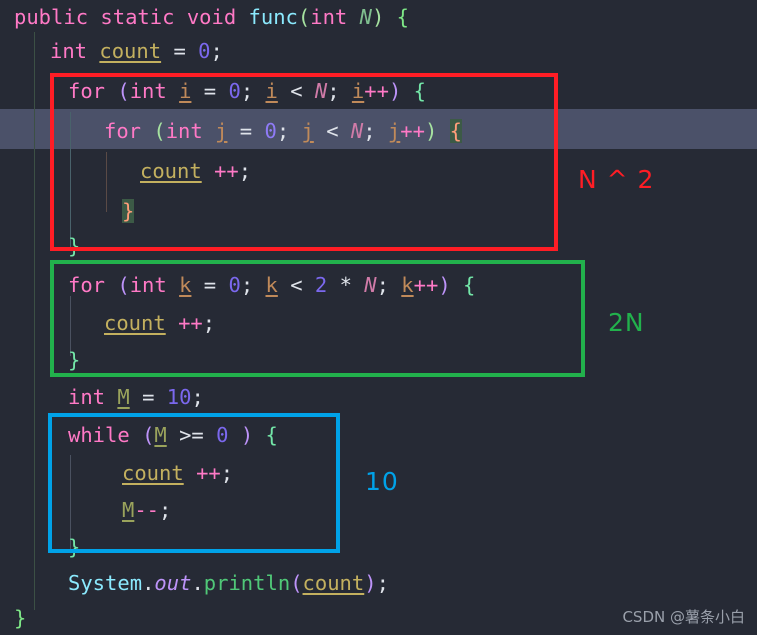 The image size is (757, 635). What do you see at coordinates (146, 510) in the screenshot?
I see `code-line-14: M--;` at bounding box center [146, 510].